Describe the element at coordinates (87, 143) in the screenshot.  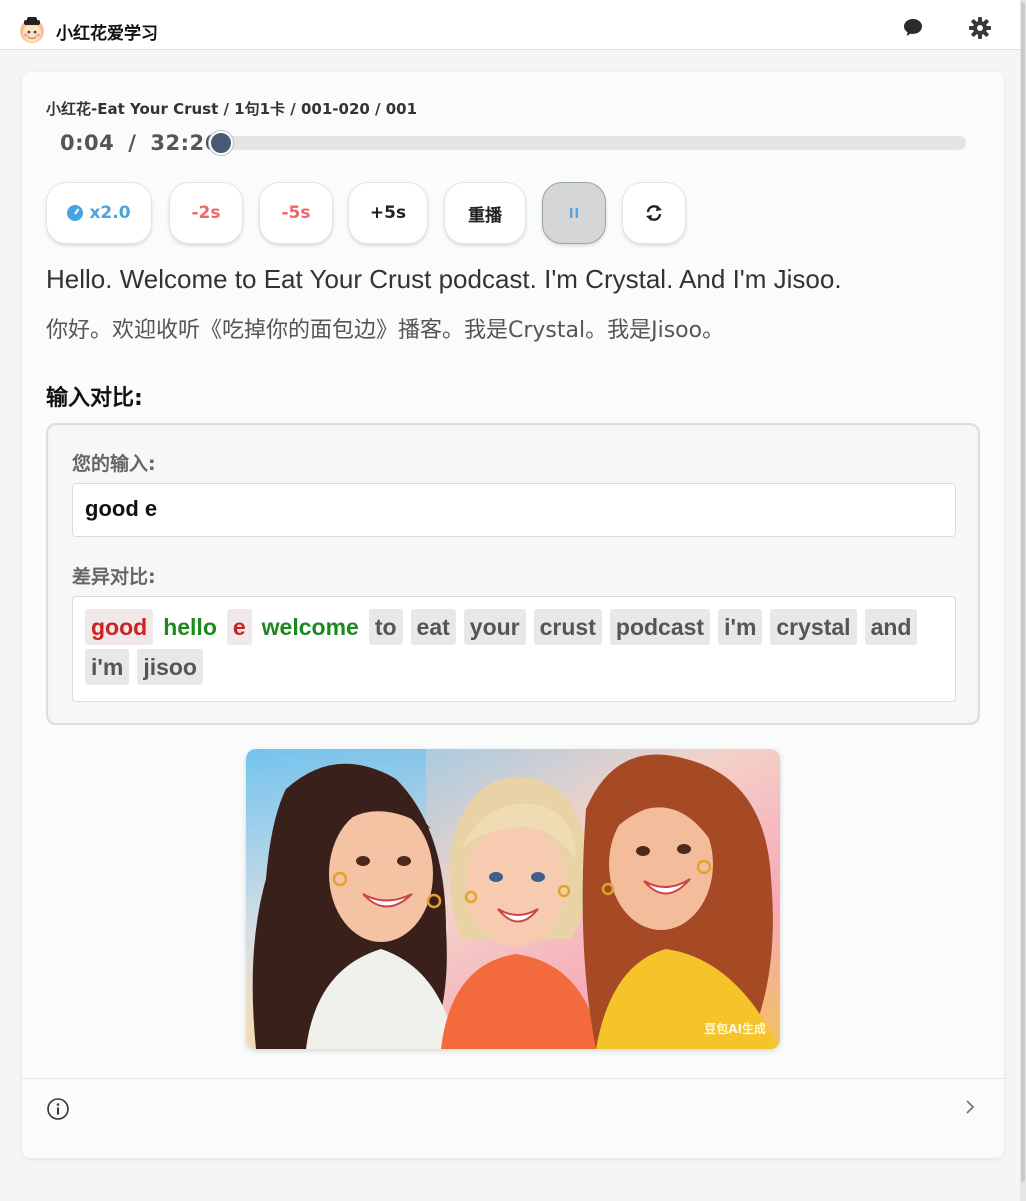
I see `current-time: 0:04` at that location.